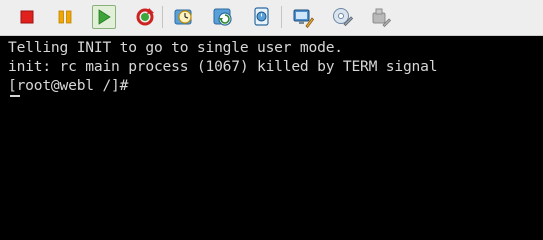 The height and width of the screenshot is (240, 543). I want to click on snapshot-button, so click(184, 17).